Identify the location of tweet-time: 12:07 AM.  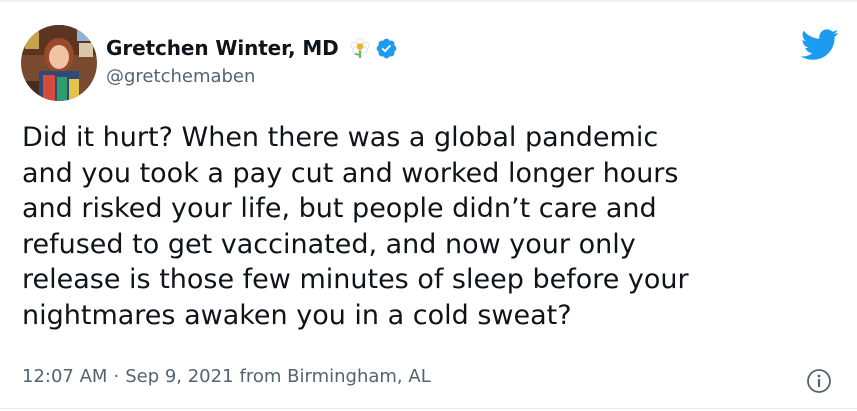
(64, 376).